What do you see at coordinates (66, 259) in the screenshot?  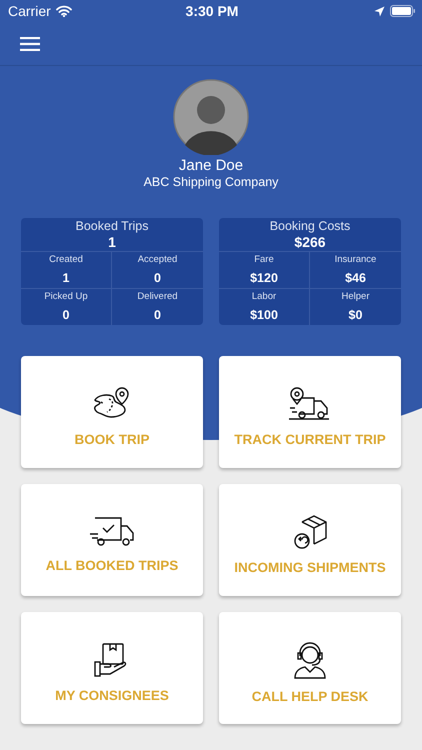 I see `stat-label: Created` at bounding box center [66, 259].